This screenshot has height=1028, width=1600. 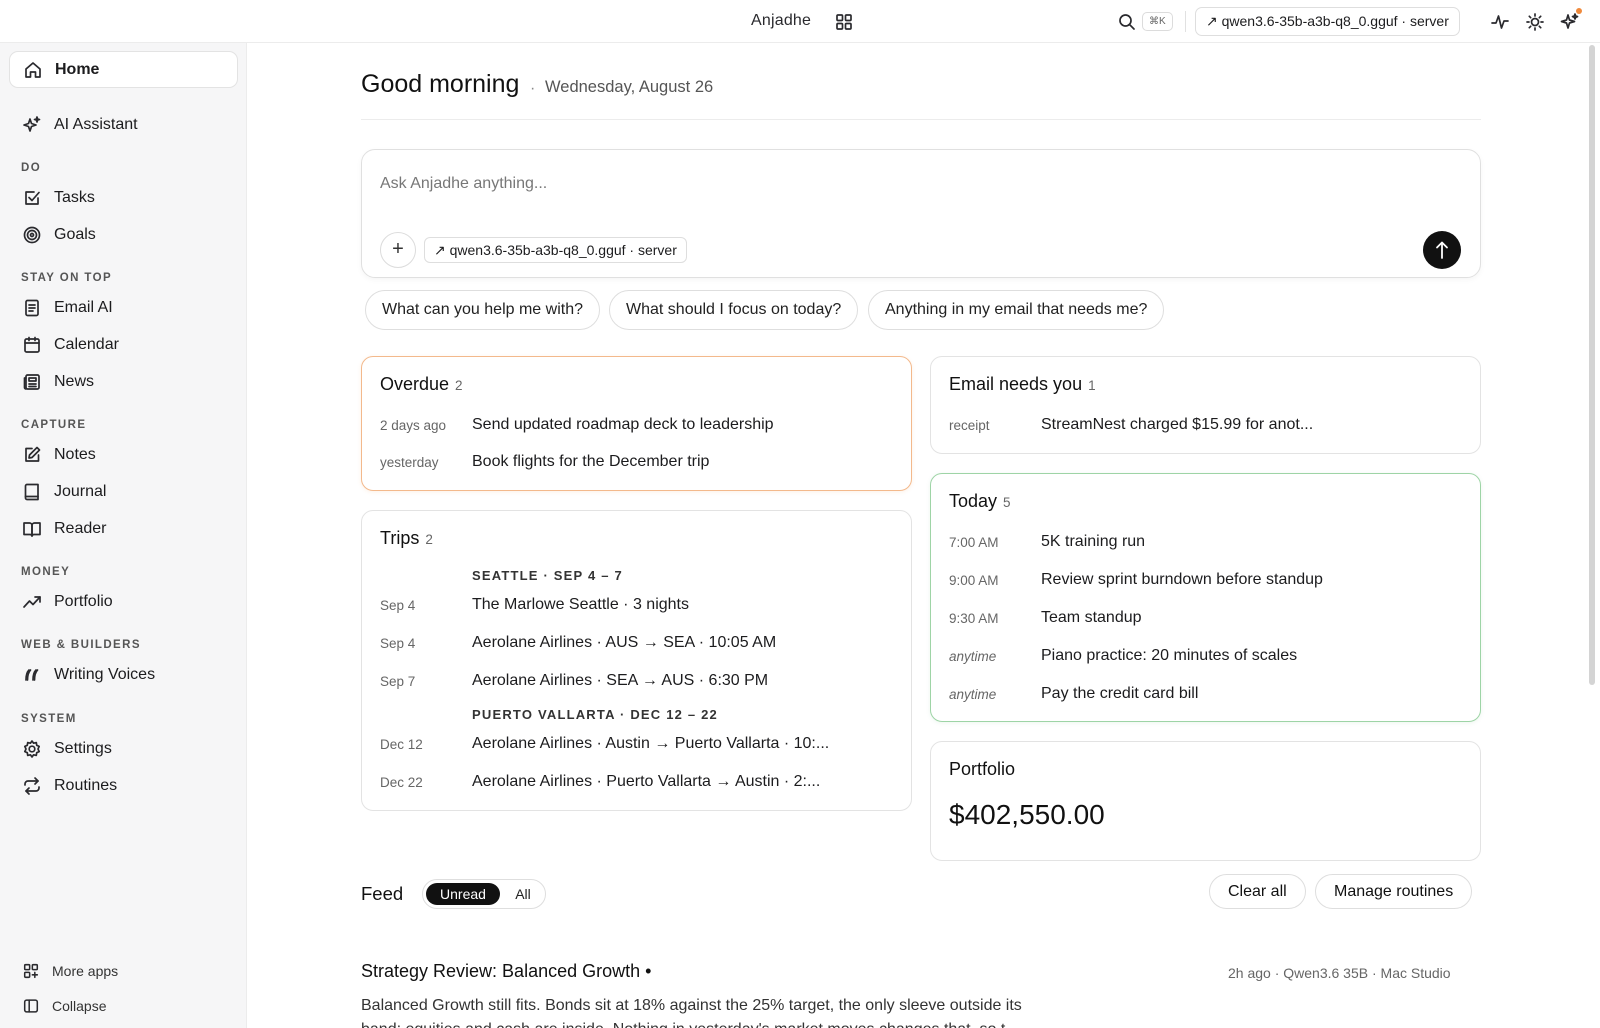 What do you see at coordinates (32, 529) in the screenshot?
I see `open-book-icon` at bounding box center [32, 529].